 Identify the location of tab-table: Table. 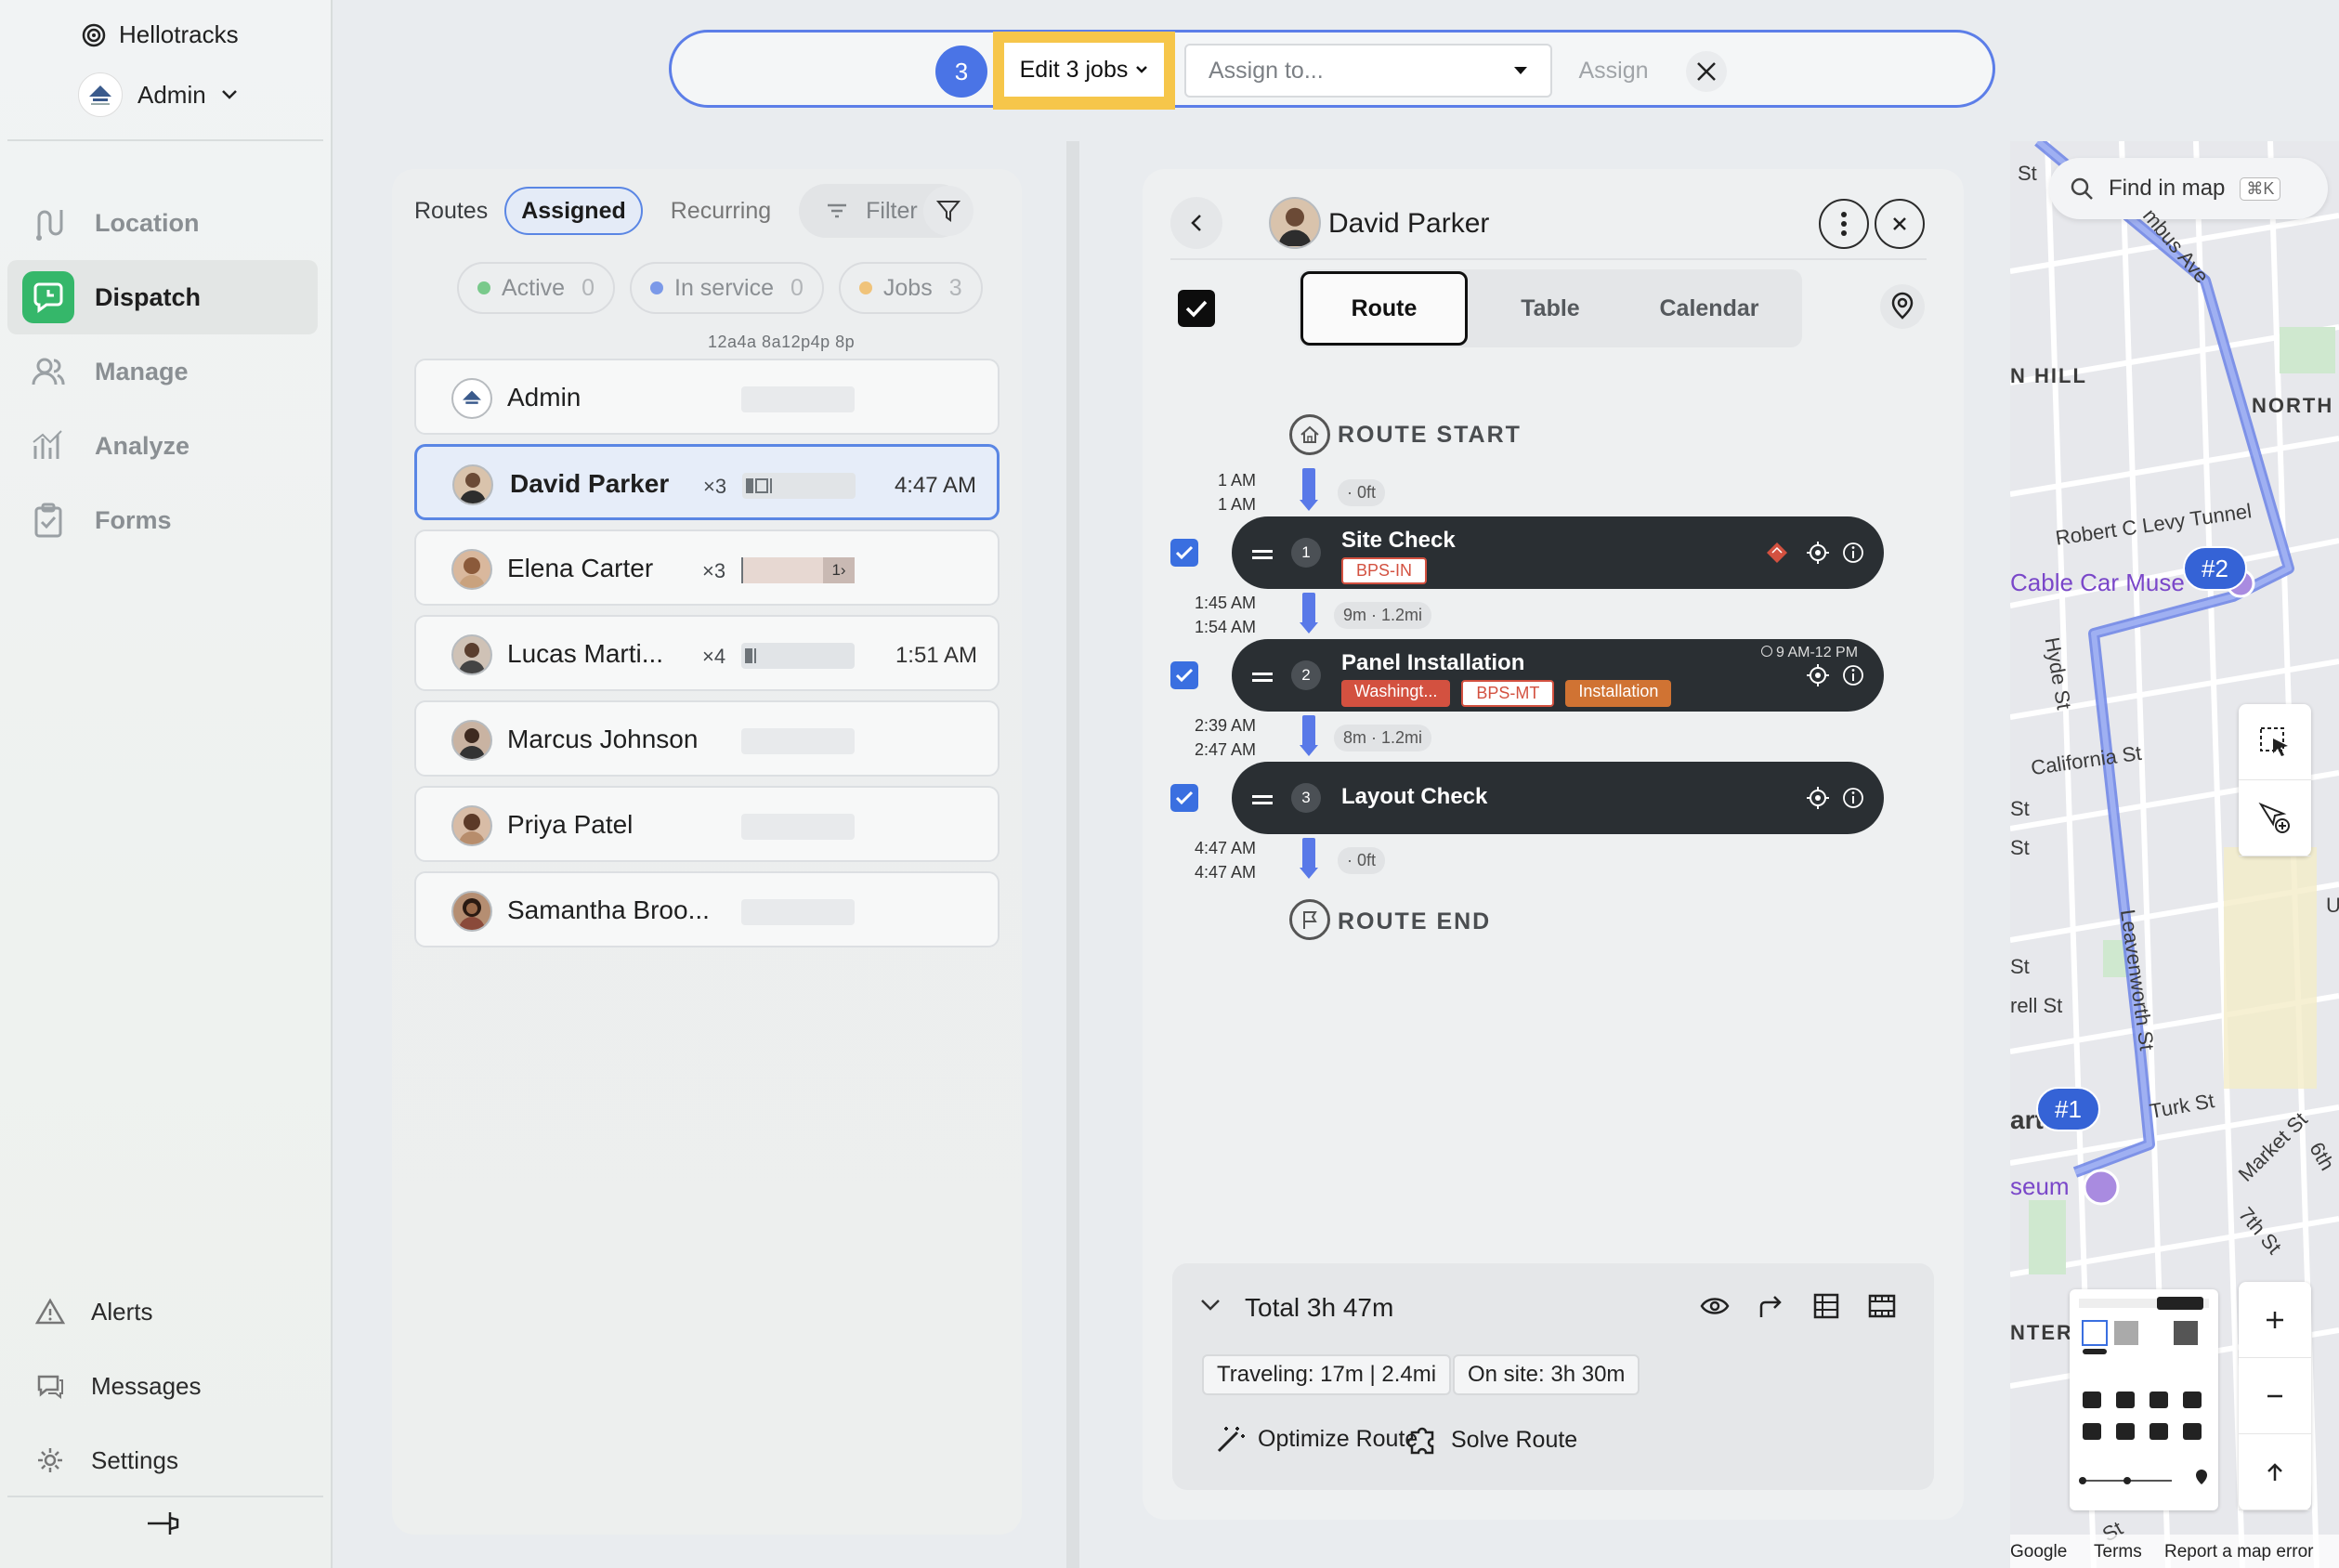
(1550, 308).